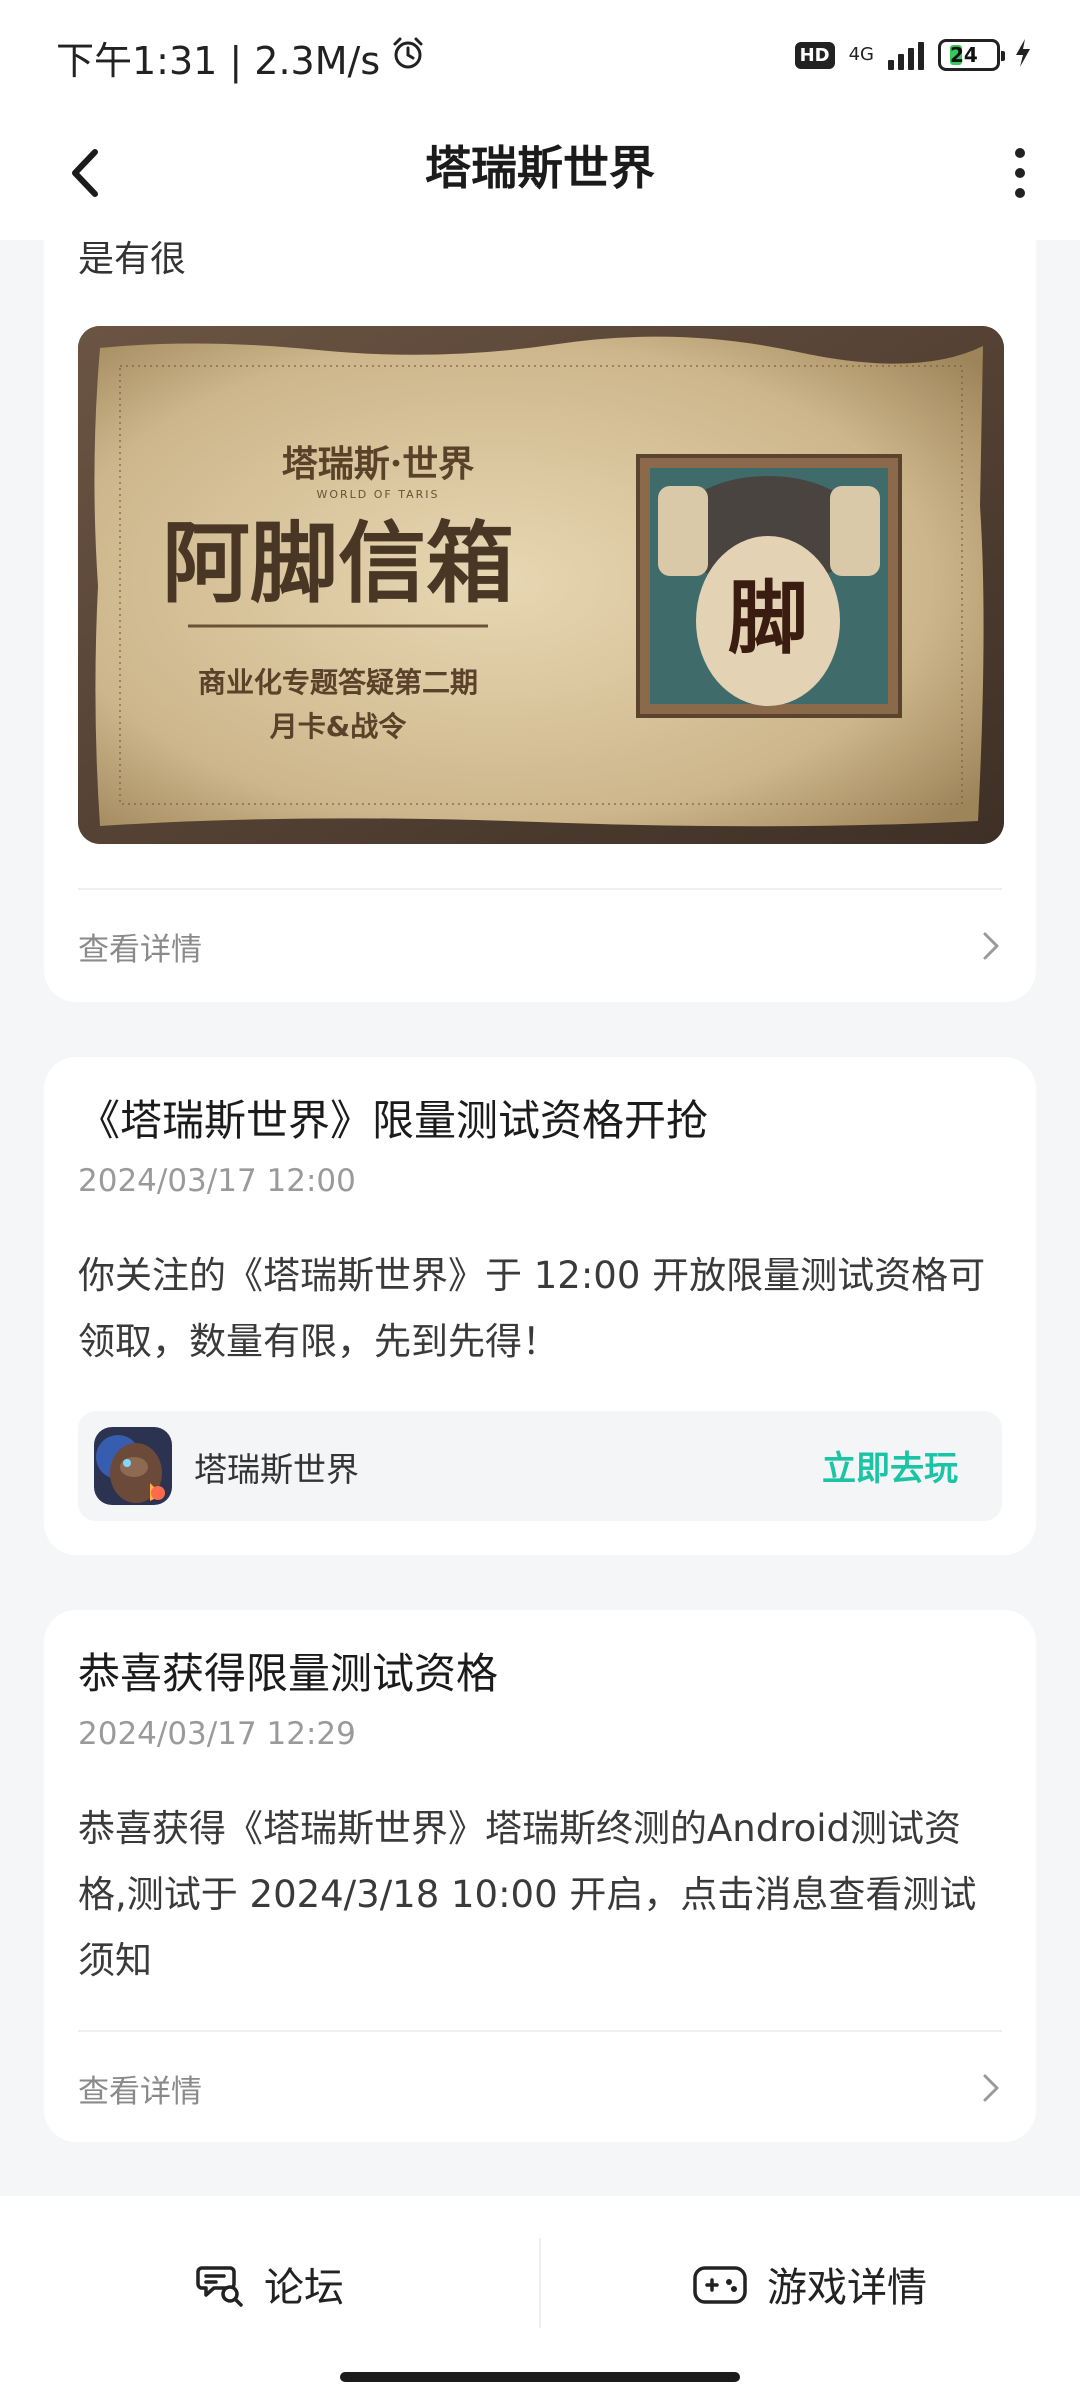  Describe the element at coordinates (378, 464) in the screenshot. I see `banner-logo-text: 塔瑞斯·世界` at that location.